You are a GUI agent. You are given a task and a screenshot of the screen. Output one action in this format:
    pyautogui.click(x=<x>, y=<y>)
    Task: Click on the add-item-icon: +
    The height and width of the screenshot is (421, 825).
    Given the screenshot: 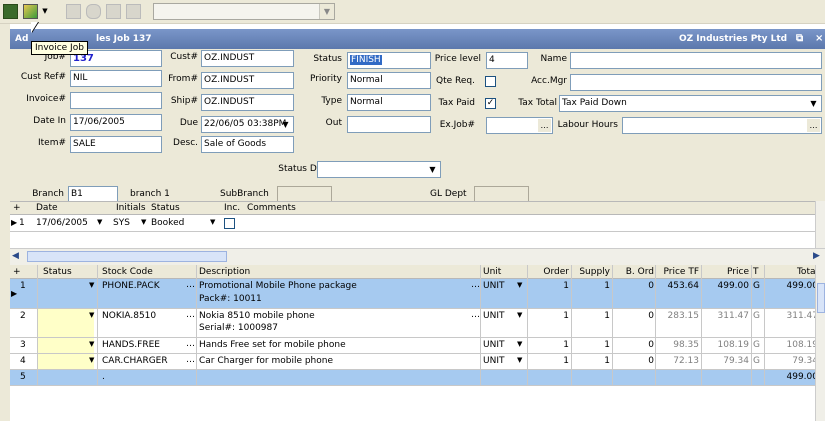 What is the action you would take?
    pyautogui.click(x=17, y=272)
    